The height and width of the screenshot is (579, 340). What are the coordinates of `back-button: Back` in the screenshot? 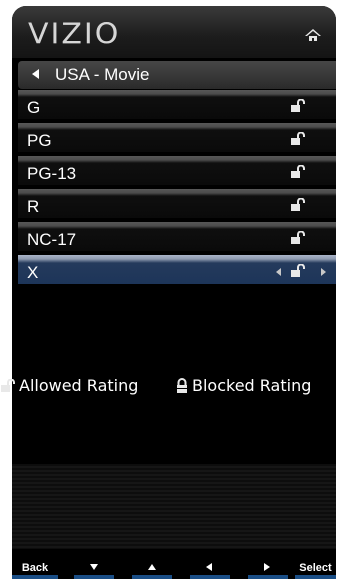 It's located at (35, 567).